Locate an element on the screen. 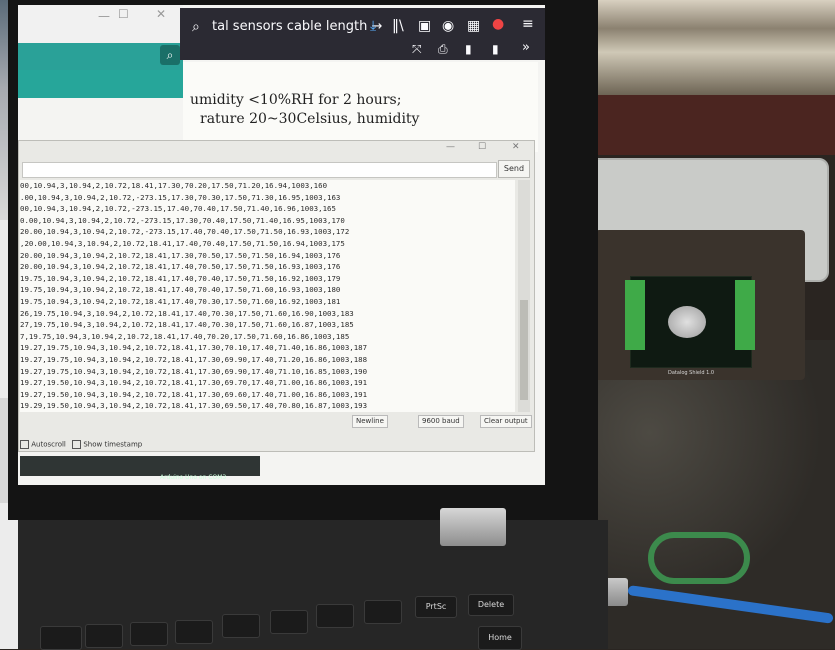 This screenshot has width=835, height=650. url-text: tal sensors cable length is located at coordinates (290, 26).